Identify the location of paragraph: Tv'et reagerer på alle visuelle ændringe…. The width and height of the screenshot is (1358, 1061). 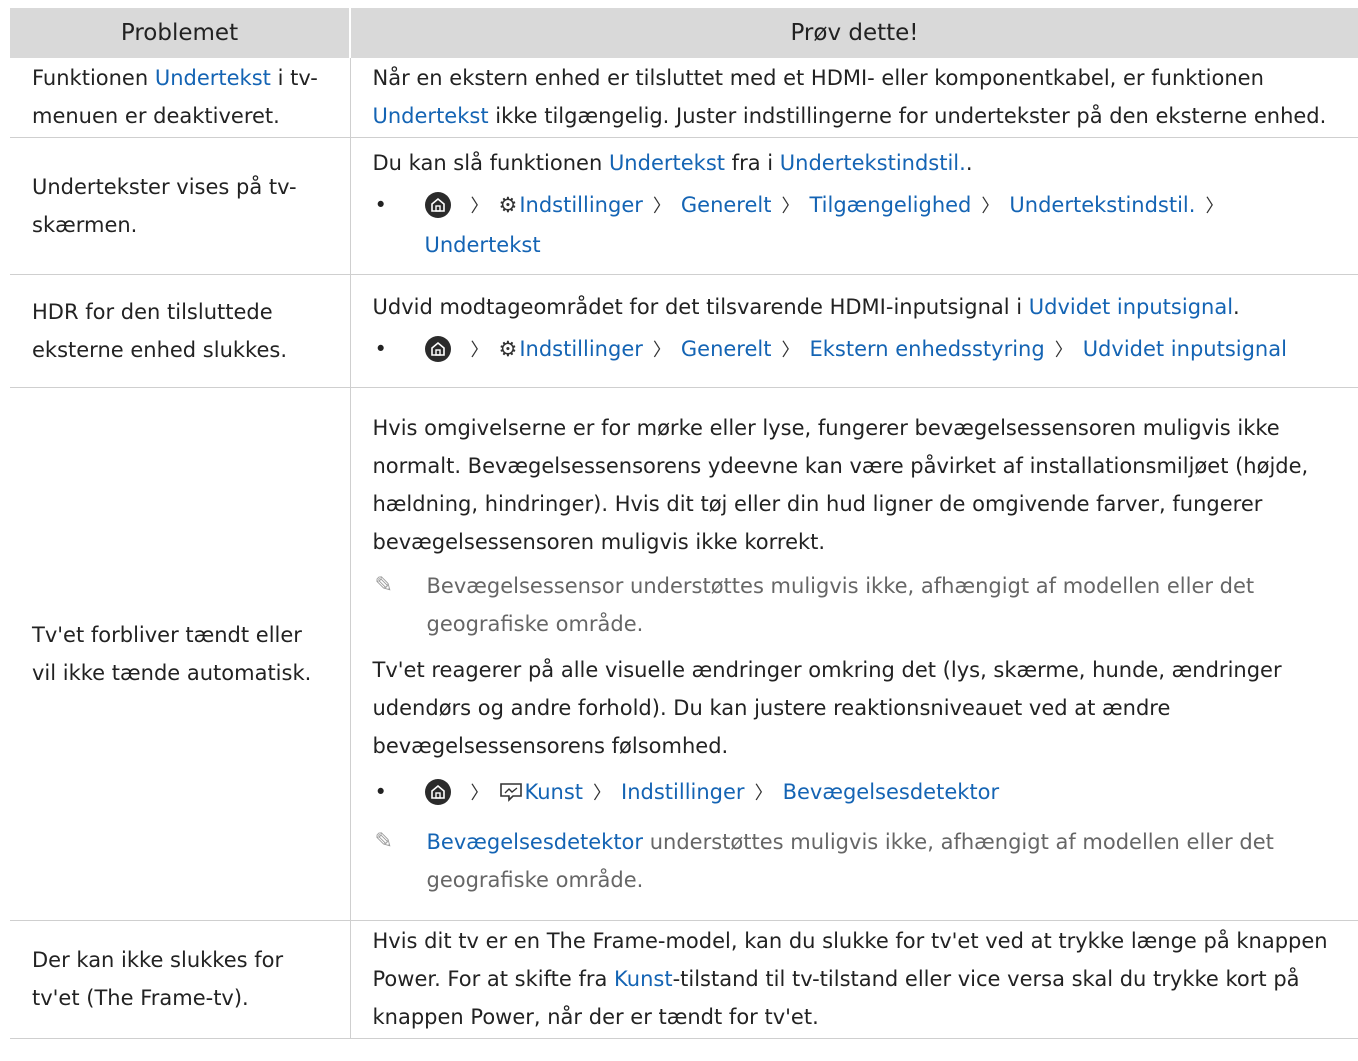
(827, 707).